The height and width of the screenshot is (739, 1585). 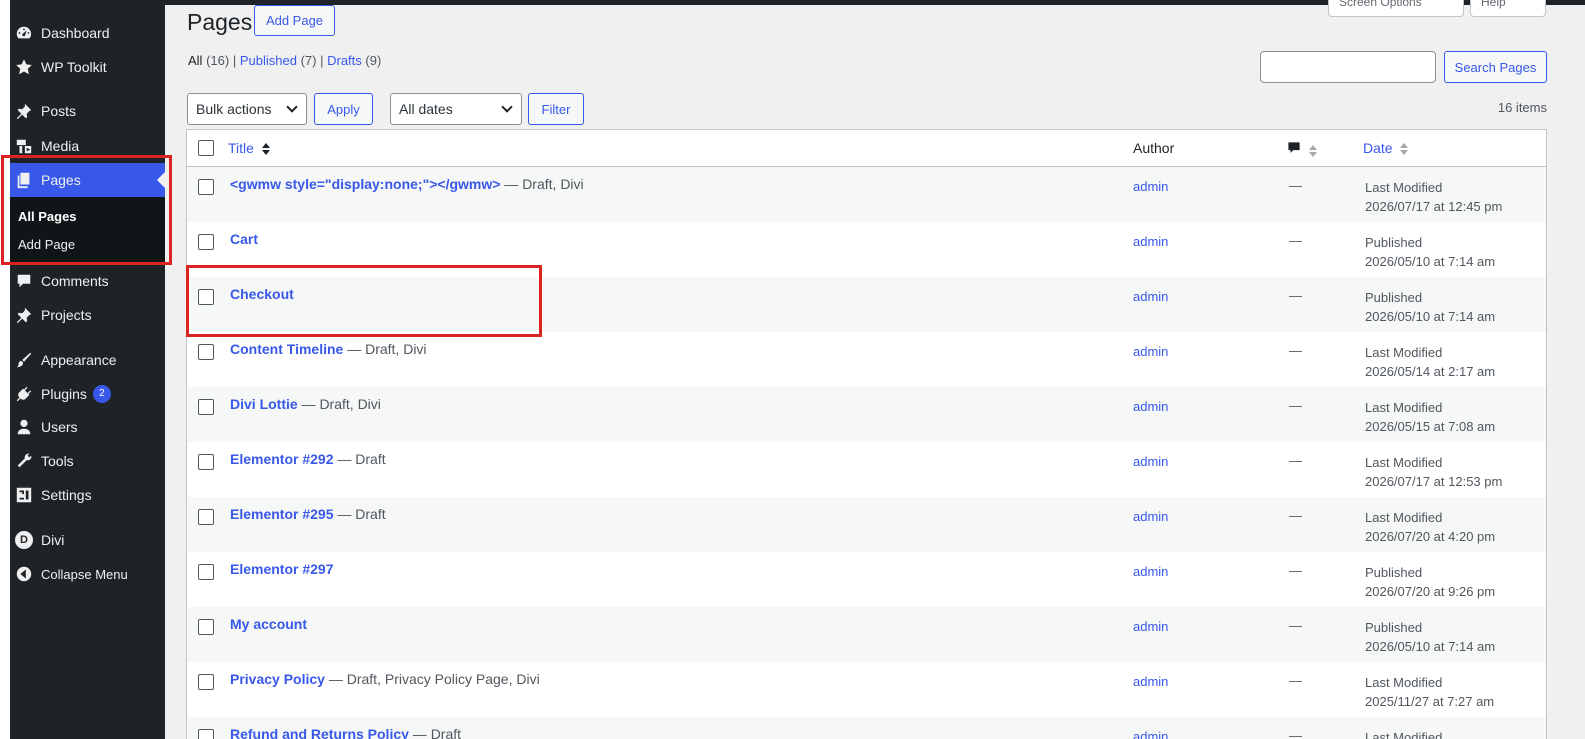 I want to click on title-column-sort: Title, so click(x=241, y=148).